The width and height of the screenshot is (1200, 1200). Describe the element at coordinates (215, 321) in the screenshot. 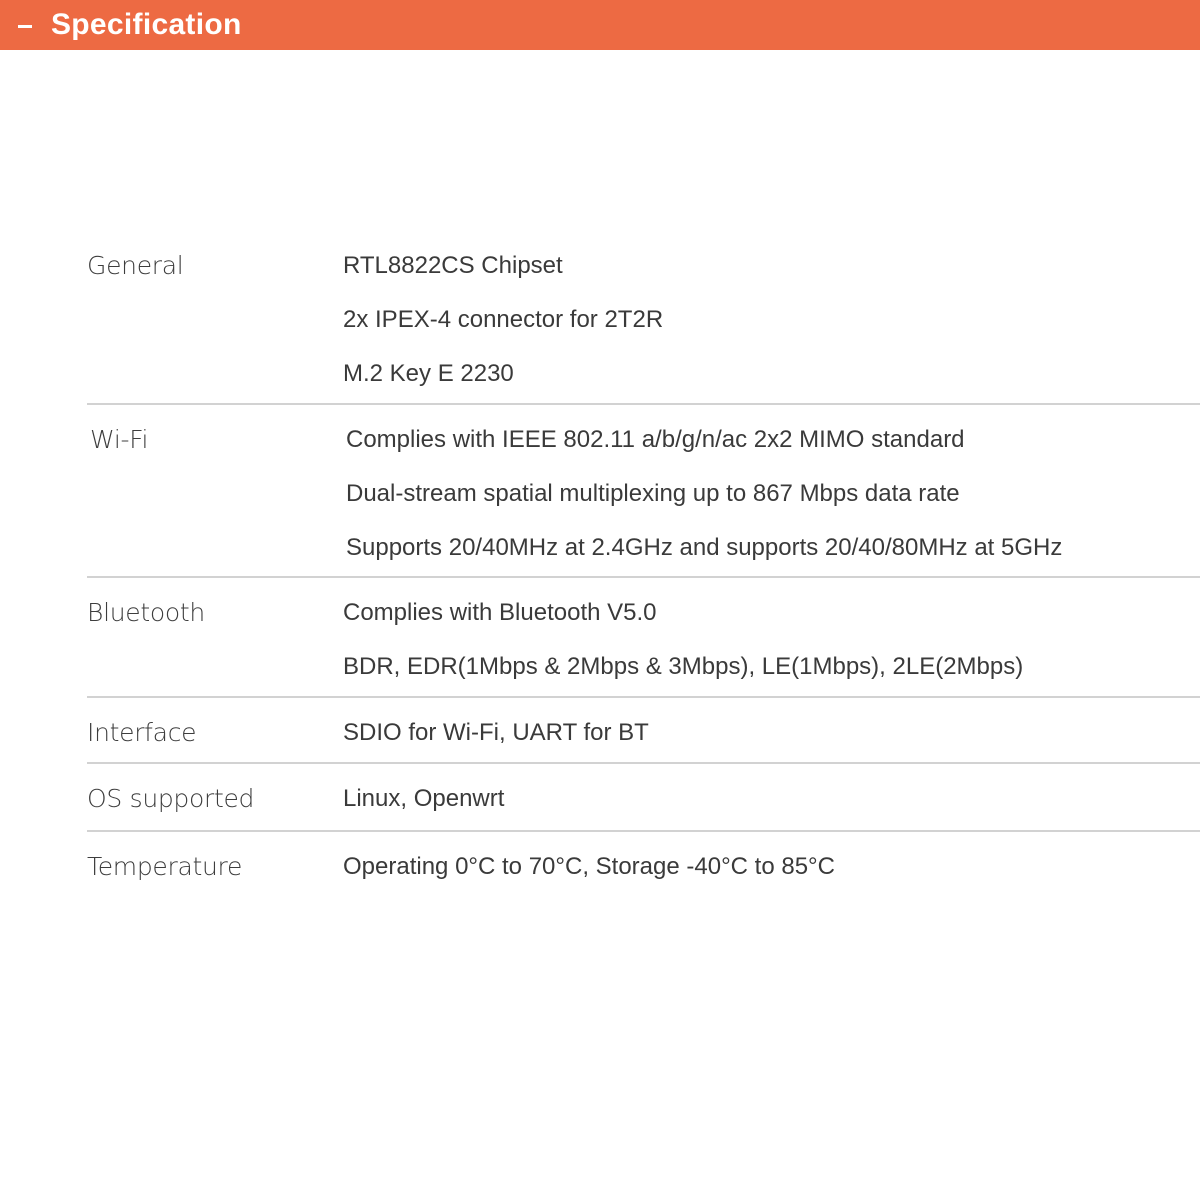

I see `spec-label: General` at that location.